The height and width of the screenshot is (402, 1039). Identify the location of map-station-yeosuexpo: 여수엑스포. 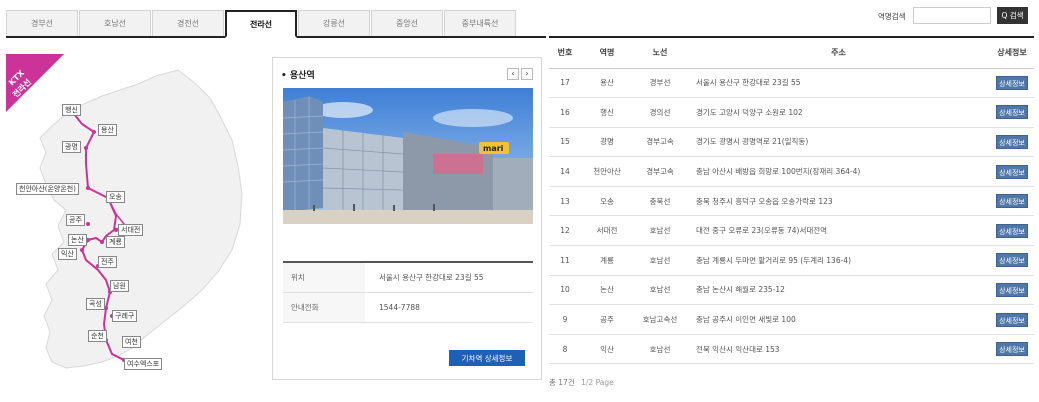
(143, 364).